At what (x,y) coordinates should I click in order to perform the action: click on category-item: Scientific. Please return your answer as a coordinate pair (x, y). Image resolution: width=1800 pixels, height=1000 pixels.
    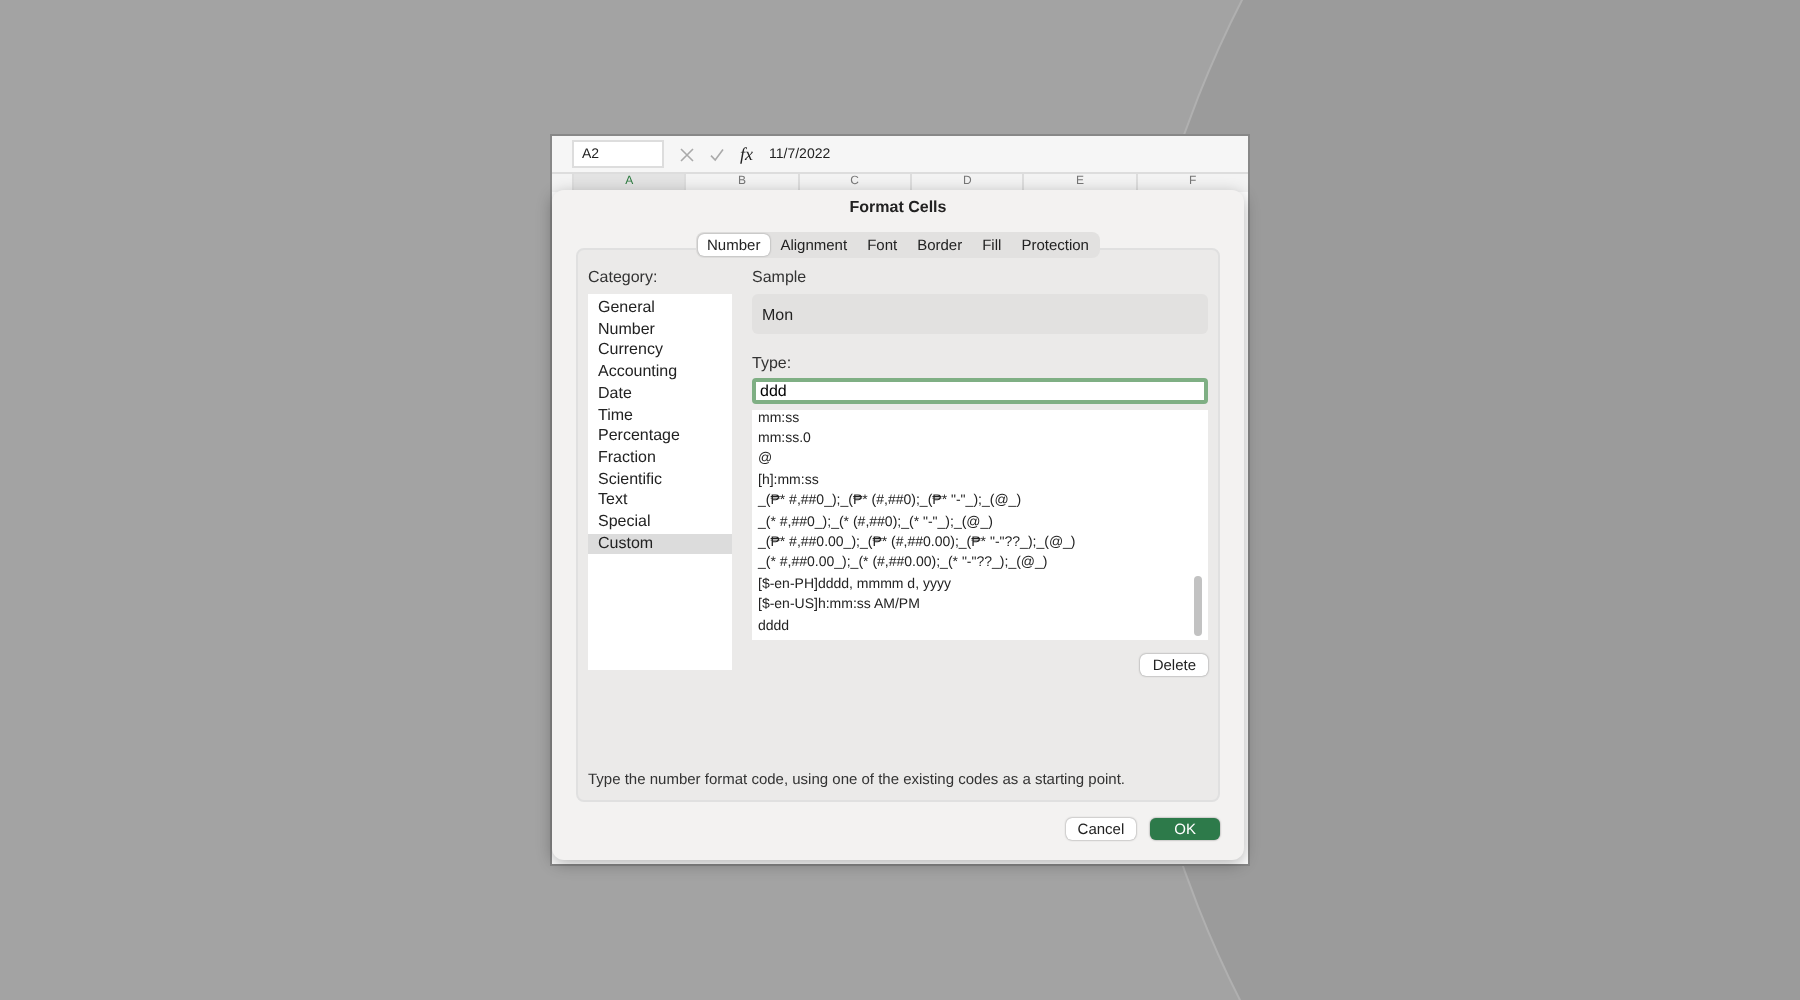
    Looking at the image, I should click on (660, 480).